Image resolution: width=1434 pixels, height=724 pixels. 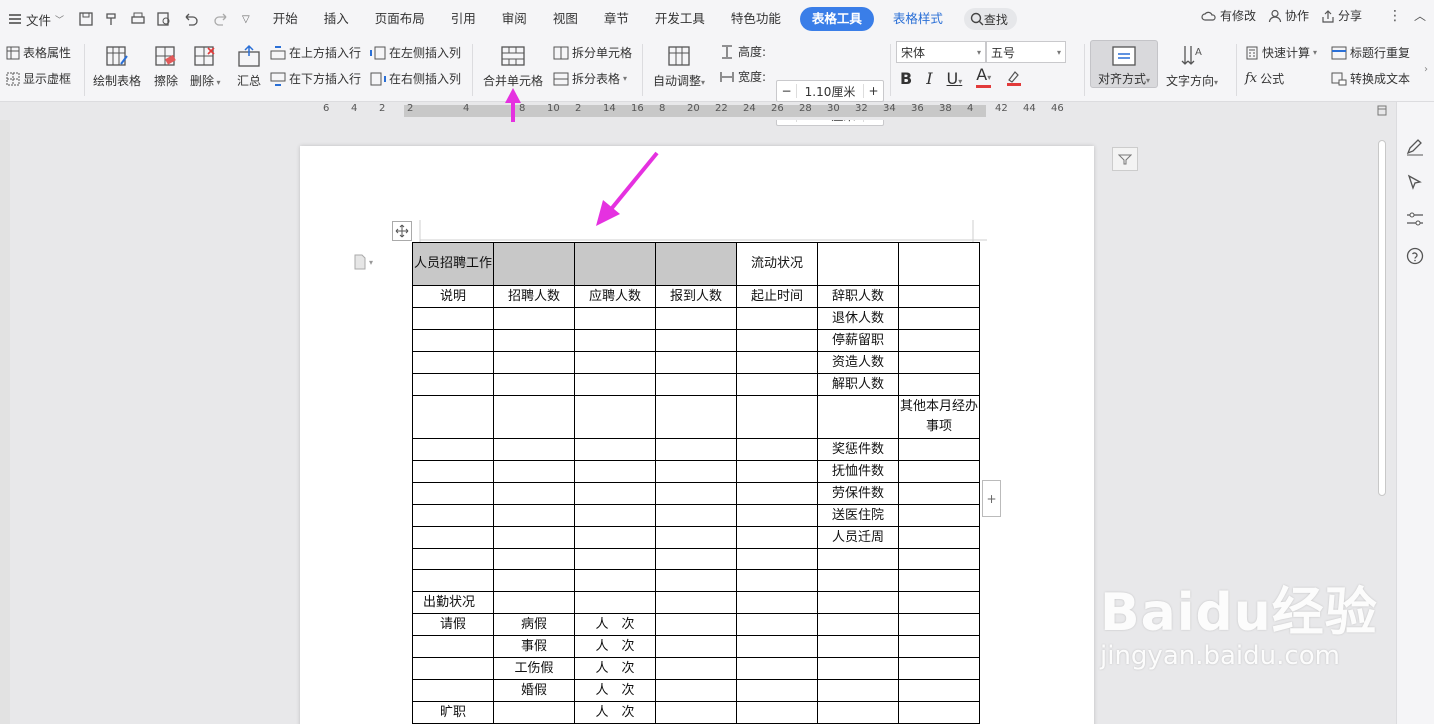 What do you see at coordinates (363, 262) in the screenshot?
I see `paragraph-menu: ▾` at bounding box center [363, 262].